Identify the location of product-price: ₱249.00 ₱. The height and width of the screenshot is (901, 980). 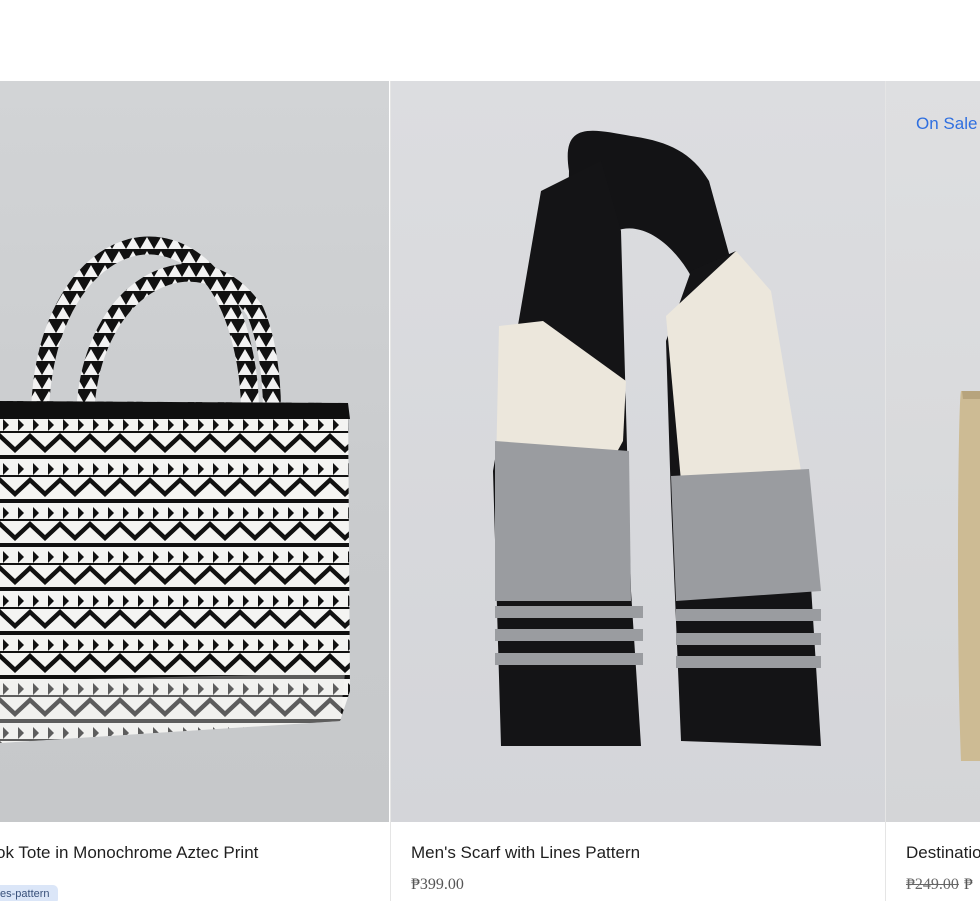
(939, 885).